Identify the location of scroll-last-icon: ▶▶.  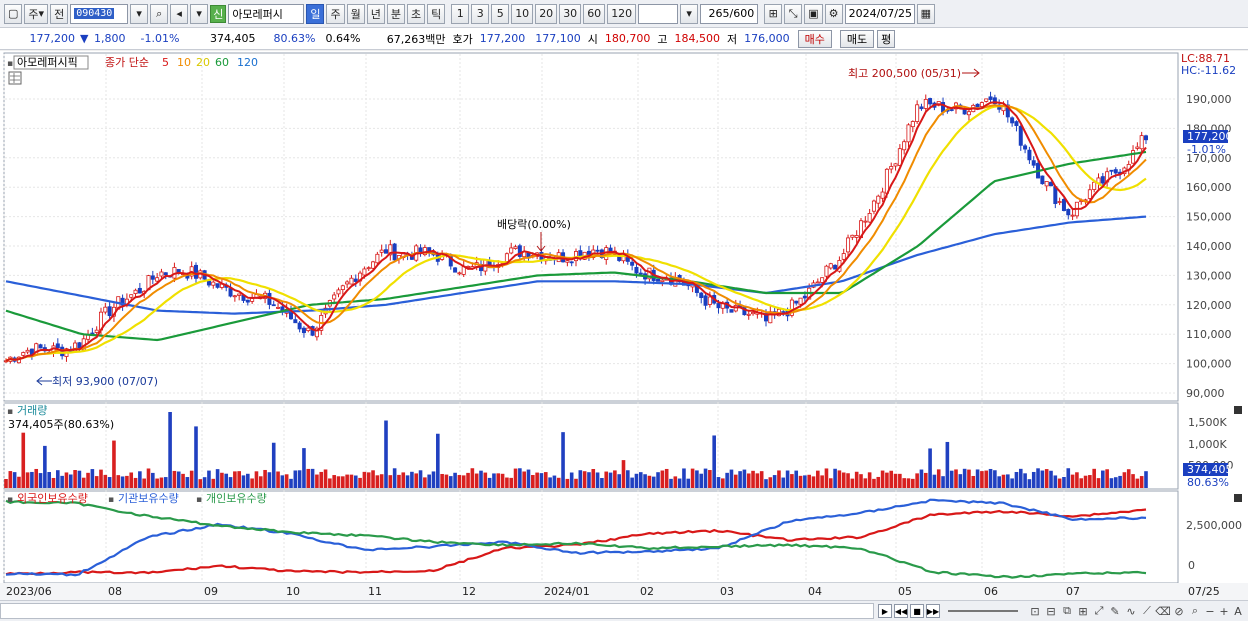
(933, 611).